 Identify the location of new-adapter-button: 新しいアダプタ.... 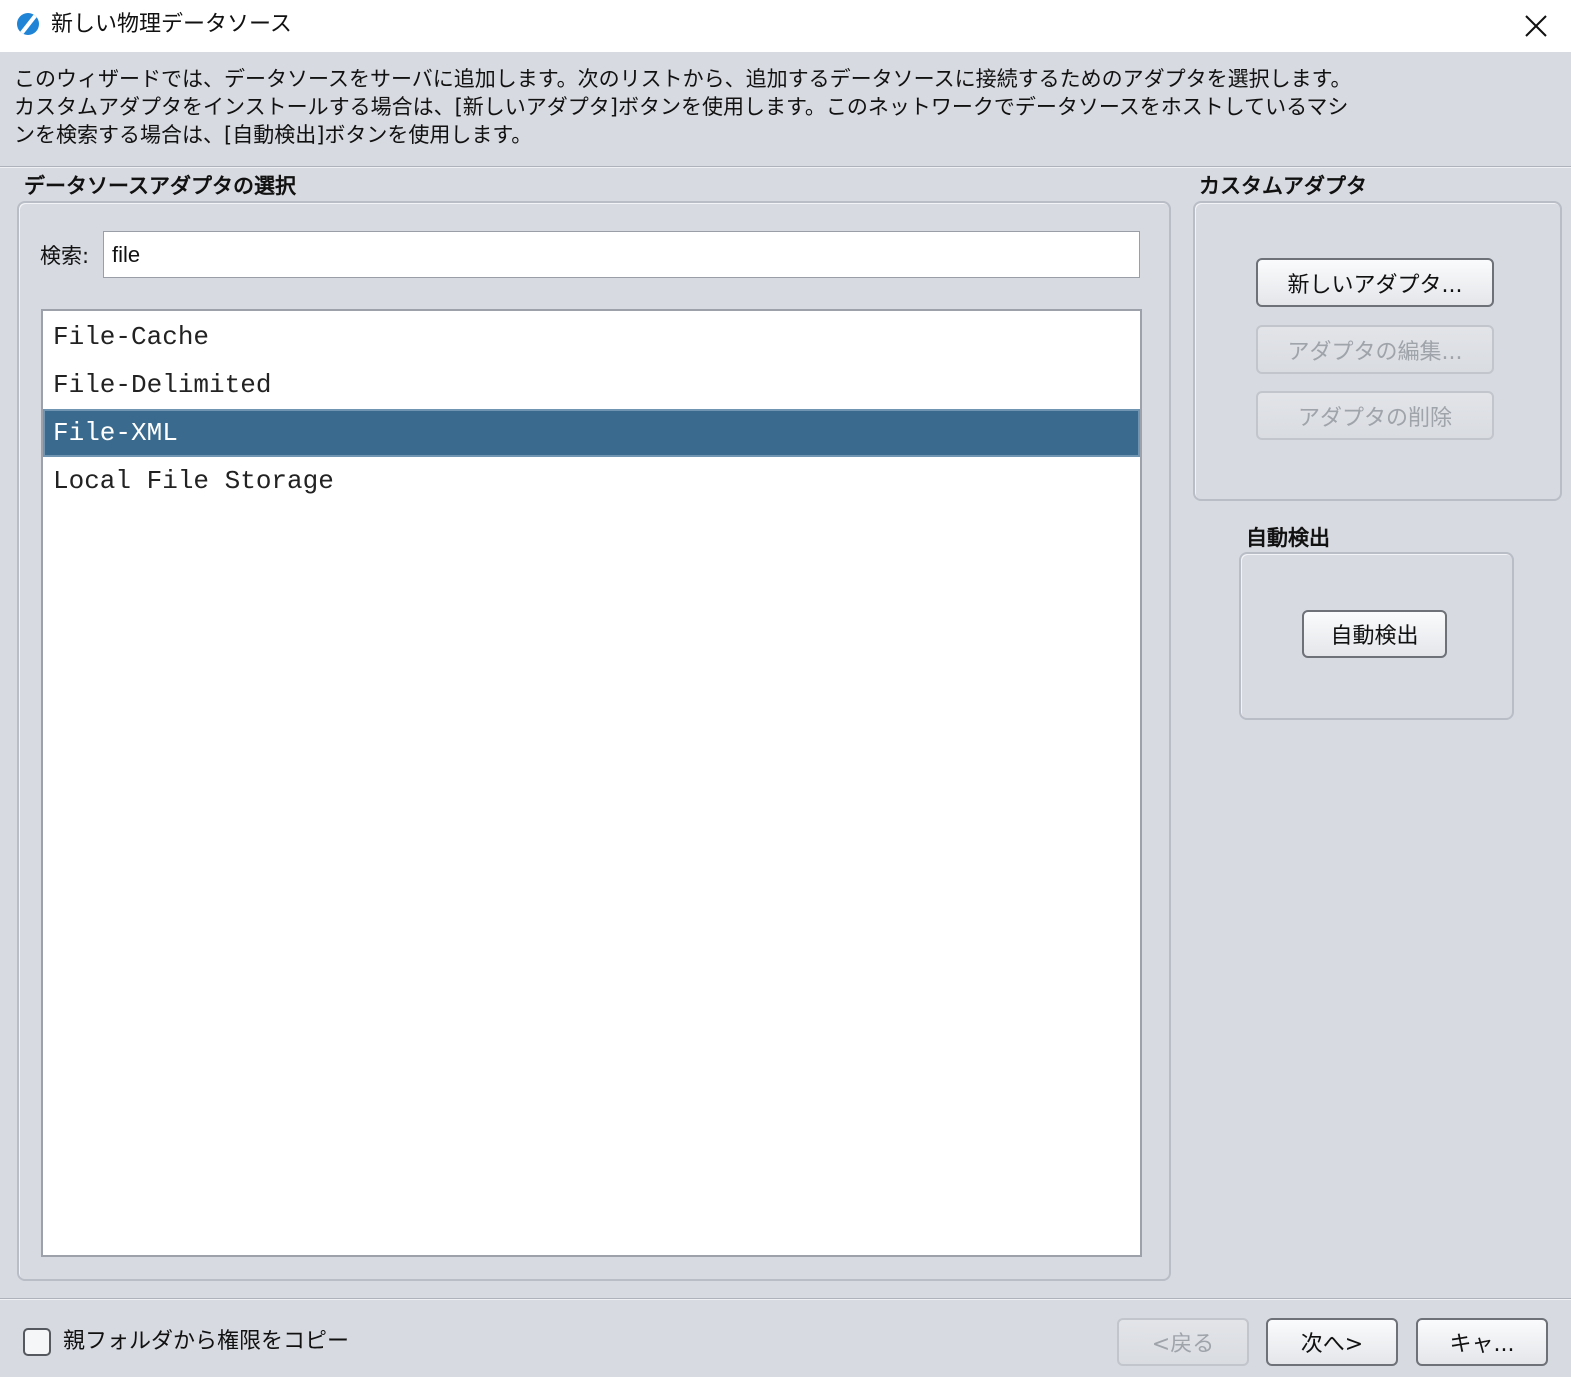
(1375, 282).